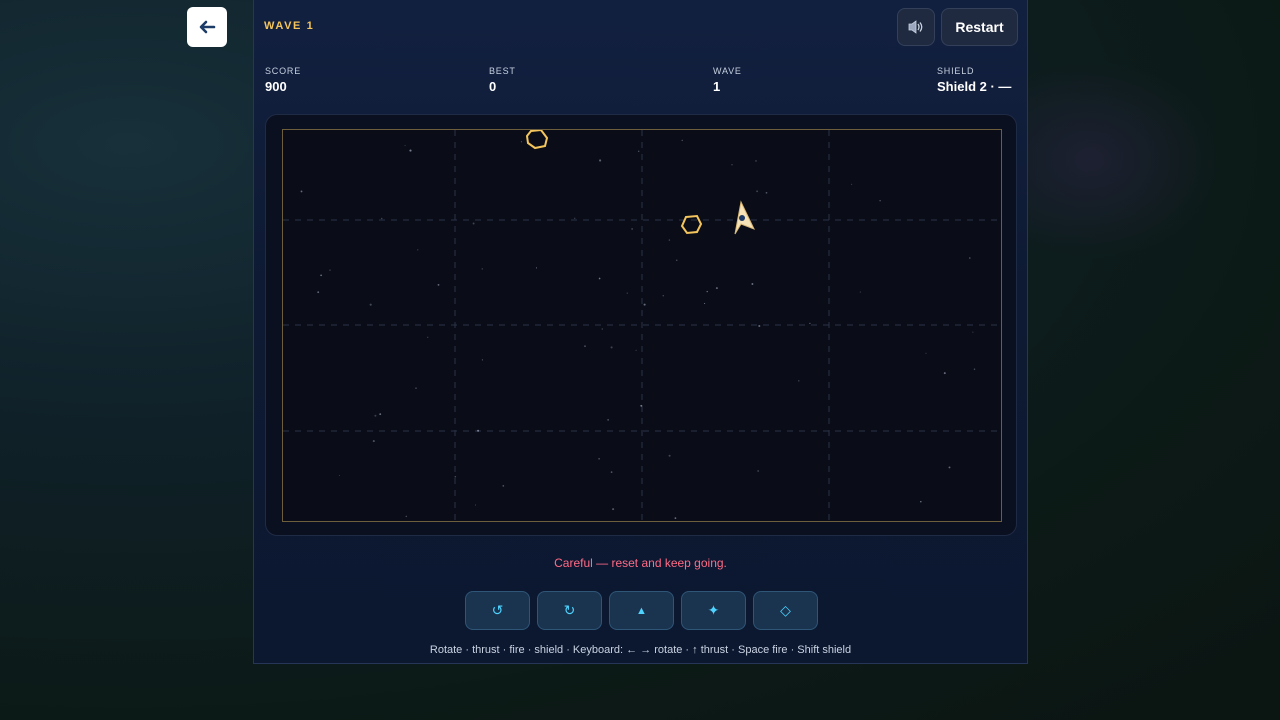 Image resolution: width=1280 pixels, height=720 pixels. What do you see at coordinates (785, 610) in the screenshot?
I see `shield-button: ◇` at bounding box center [785, 610].